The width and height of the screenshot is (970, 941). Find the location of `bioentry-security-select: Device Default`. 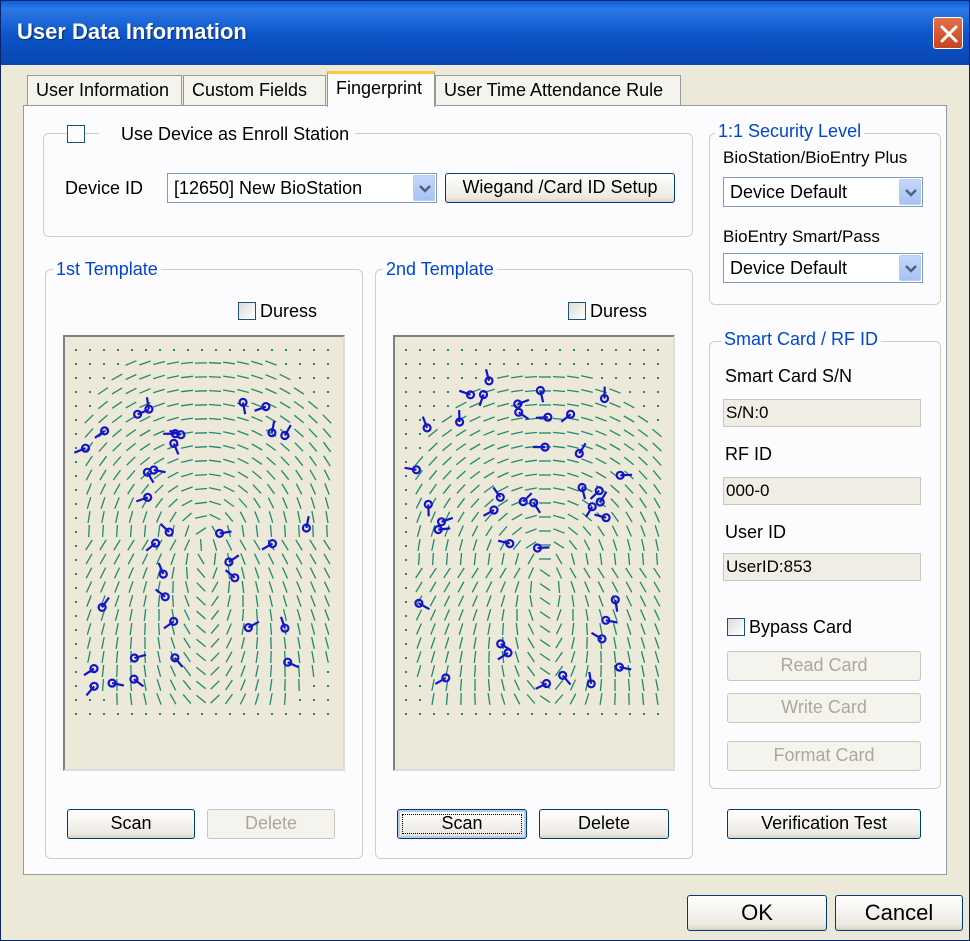

bioentry-security-select: Device Default is located at coordinates (823, 268).